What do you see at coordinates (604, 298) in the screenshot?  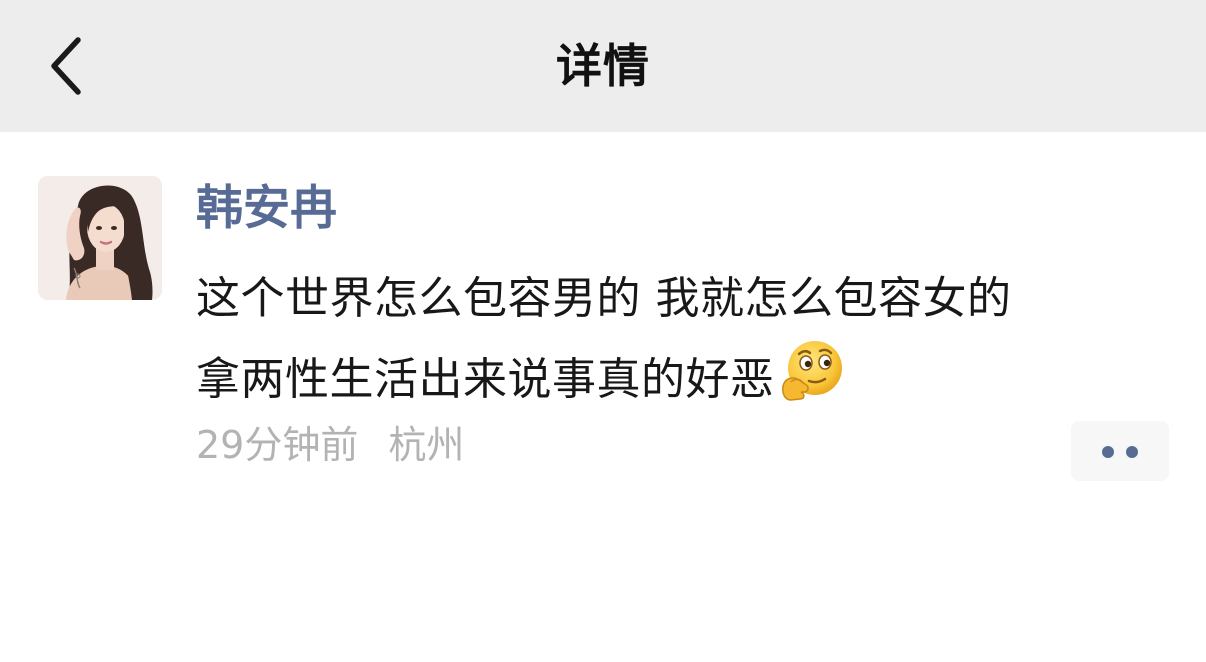 I see `post-content-line-1: 这个世界怎么包容男的 我就怎么包容女的` at bounding box center [604, 298].